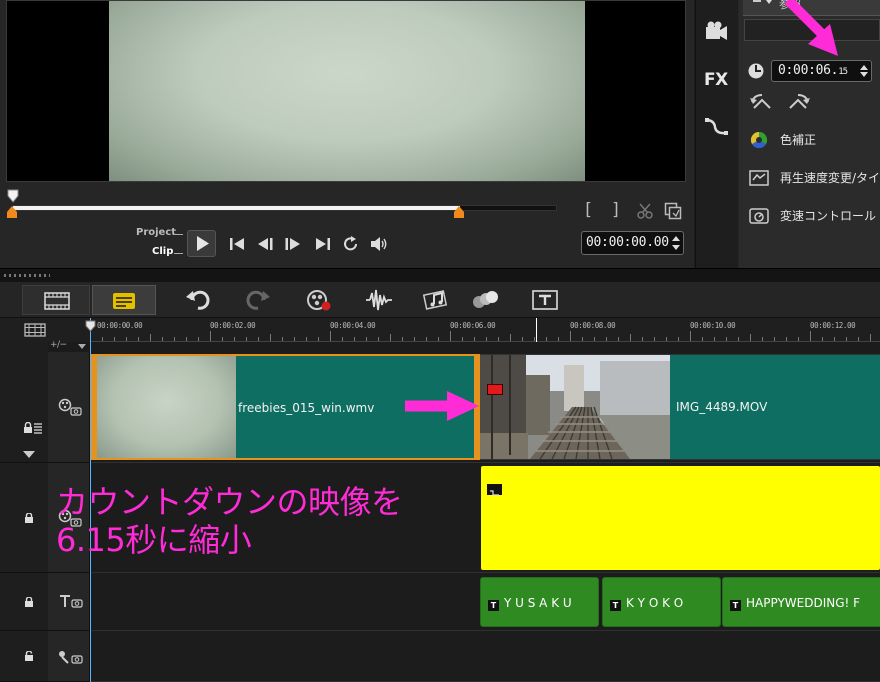 This screenshot has width=880, height=682. I want to click on next-frame-icon, so click(293, 244).